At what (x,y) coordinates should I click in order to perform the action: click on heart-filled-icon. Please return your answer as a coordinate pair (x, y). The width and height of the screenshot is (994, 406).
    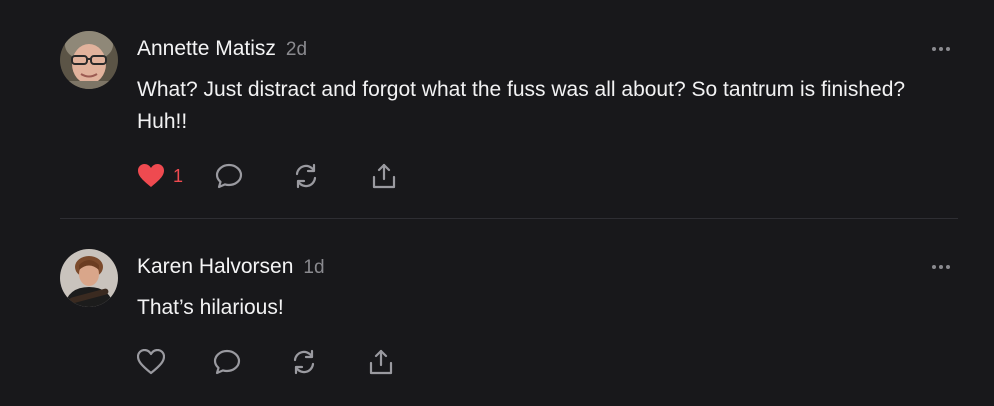
    Looking at the image, I should click on (151, 175).